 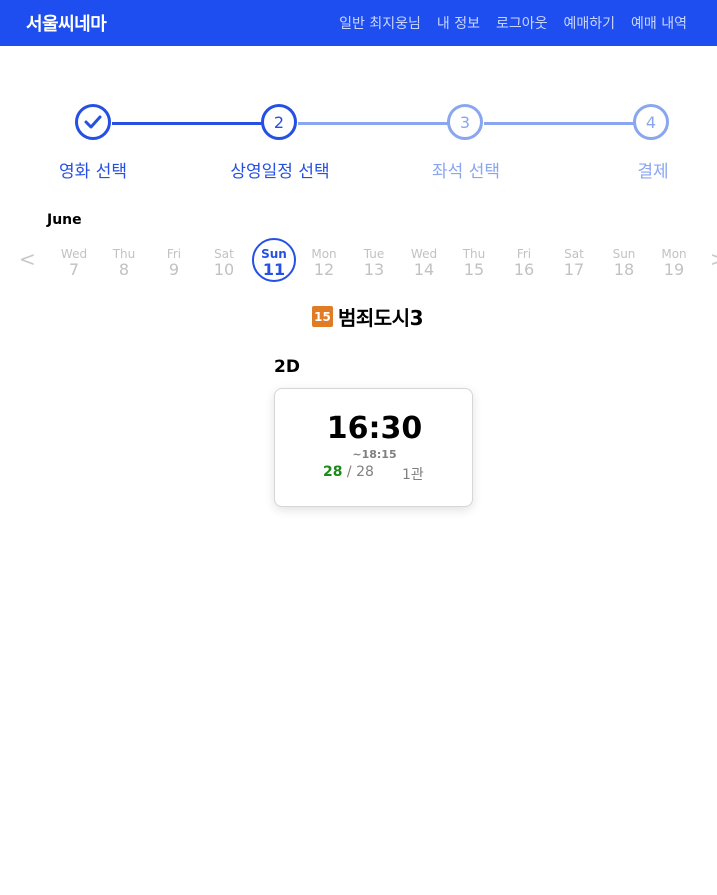 What do you see at coordinates (466, 172) in the screenshot?
I see `step-3-label: 좌석 선택` at bounding box center [466, 172].